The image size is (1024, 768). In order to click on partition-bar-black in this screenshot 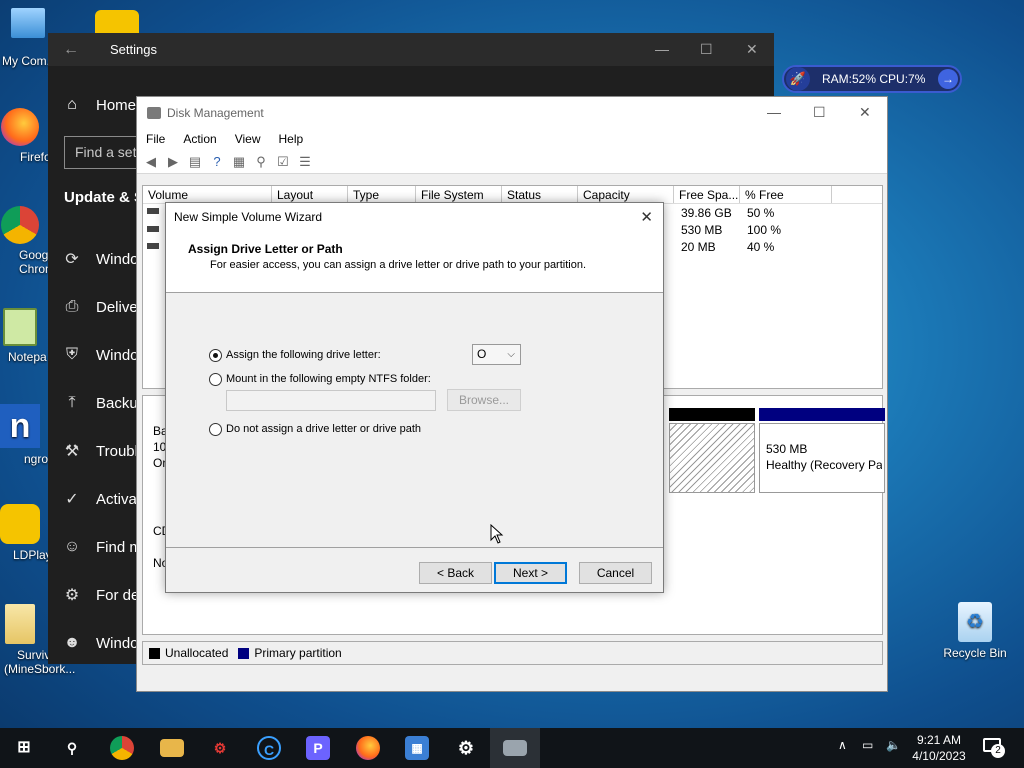, I will do `click(712, 414)`.